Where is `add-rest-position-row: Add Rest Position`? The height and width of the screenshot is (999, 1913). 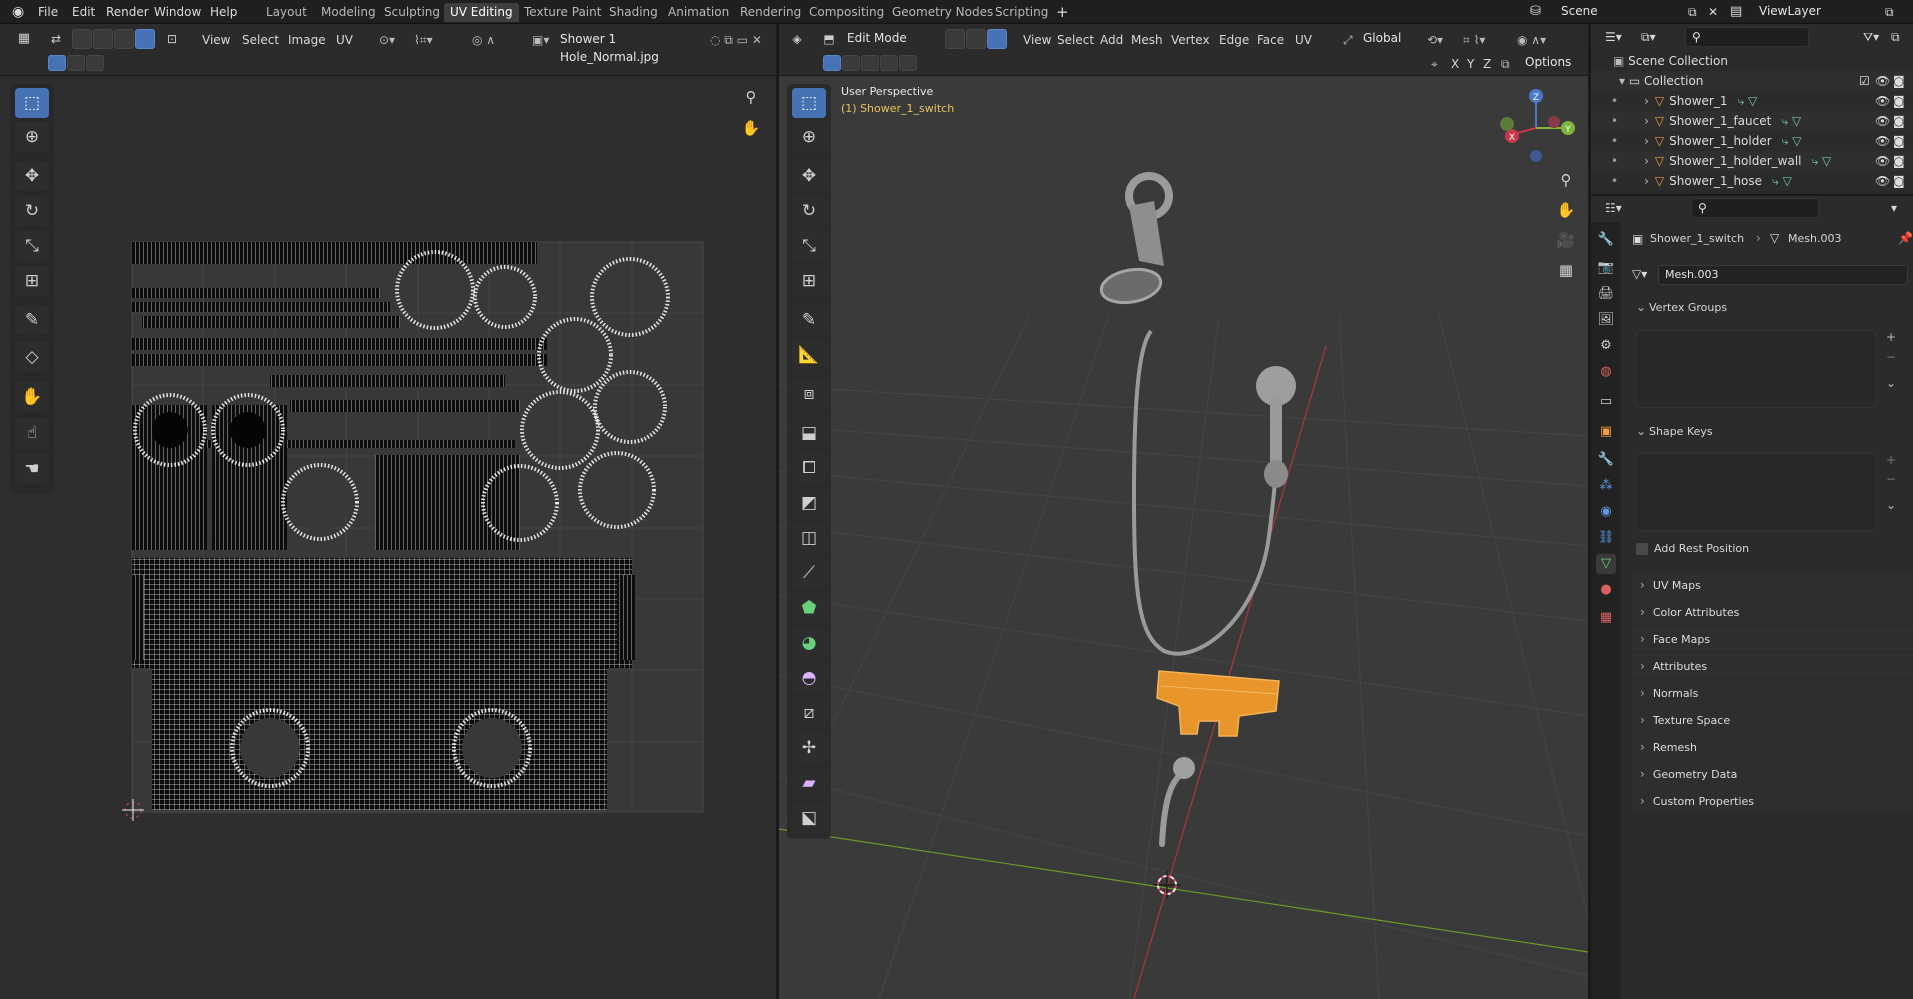 add-rest-position-row: Add Rest Position is located at coordinates (1766, 550).